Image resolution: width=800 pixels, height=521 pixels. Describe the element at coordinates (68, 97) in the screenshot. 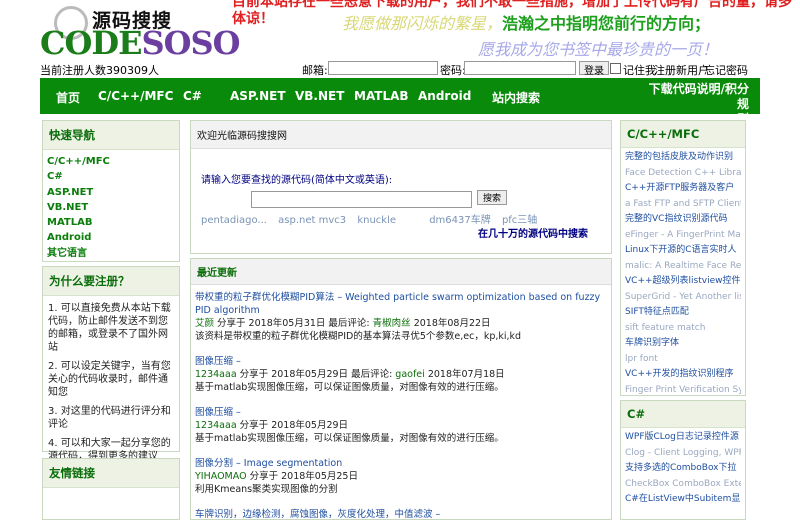

I see `nav-home: 首页` at that location.